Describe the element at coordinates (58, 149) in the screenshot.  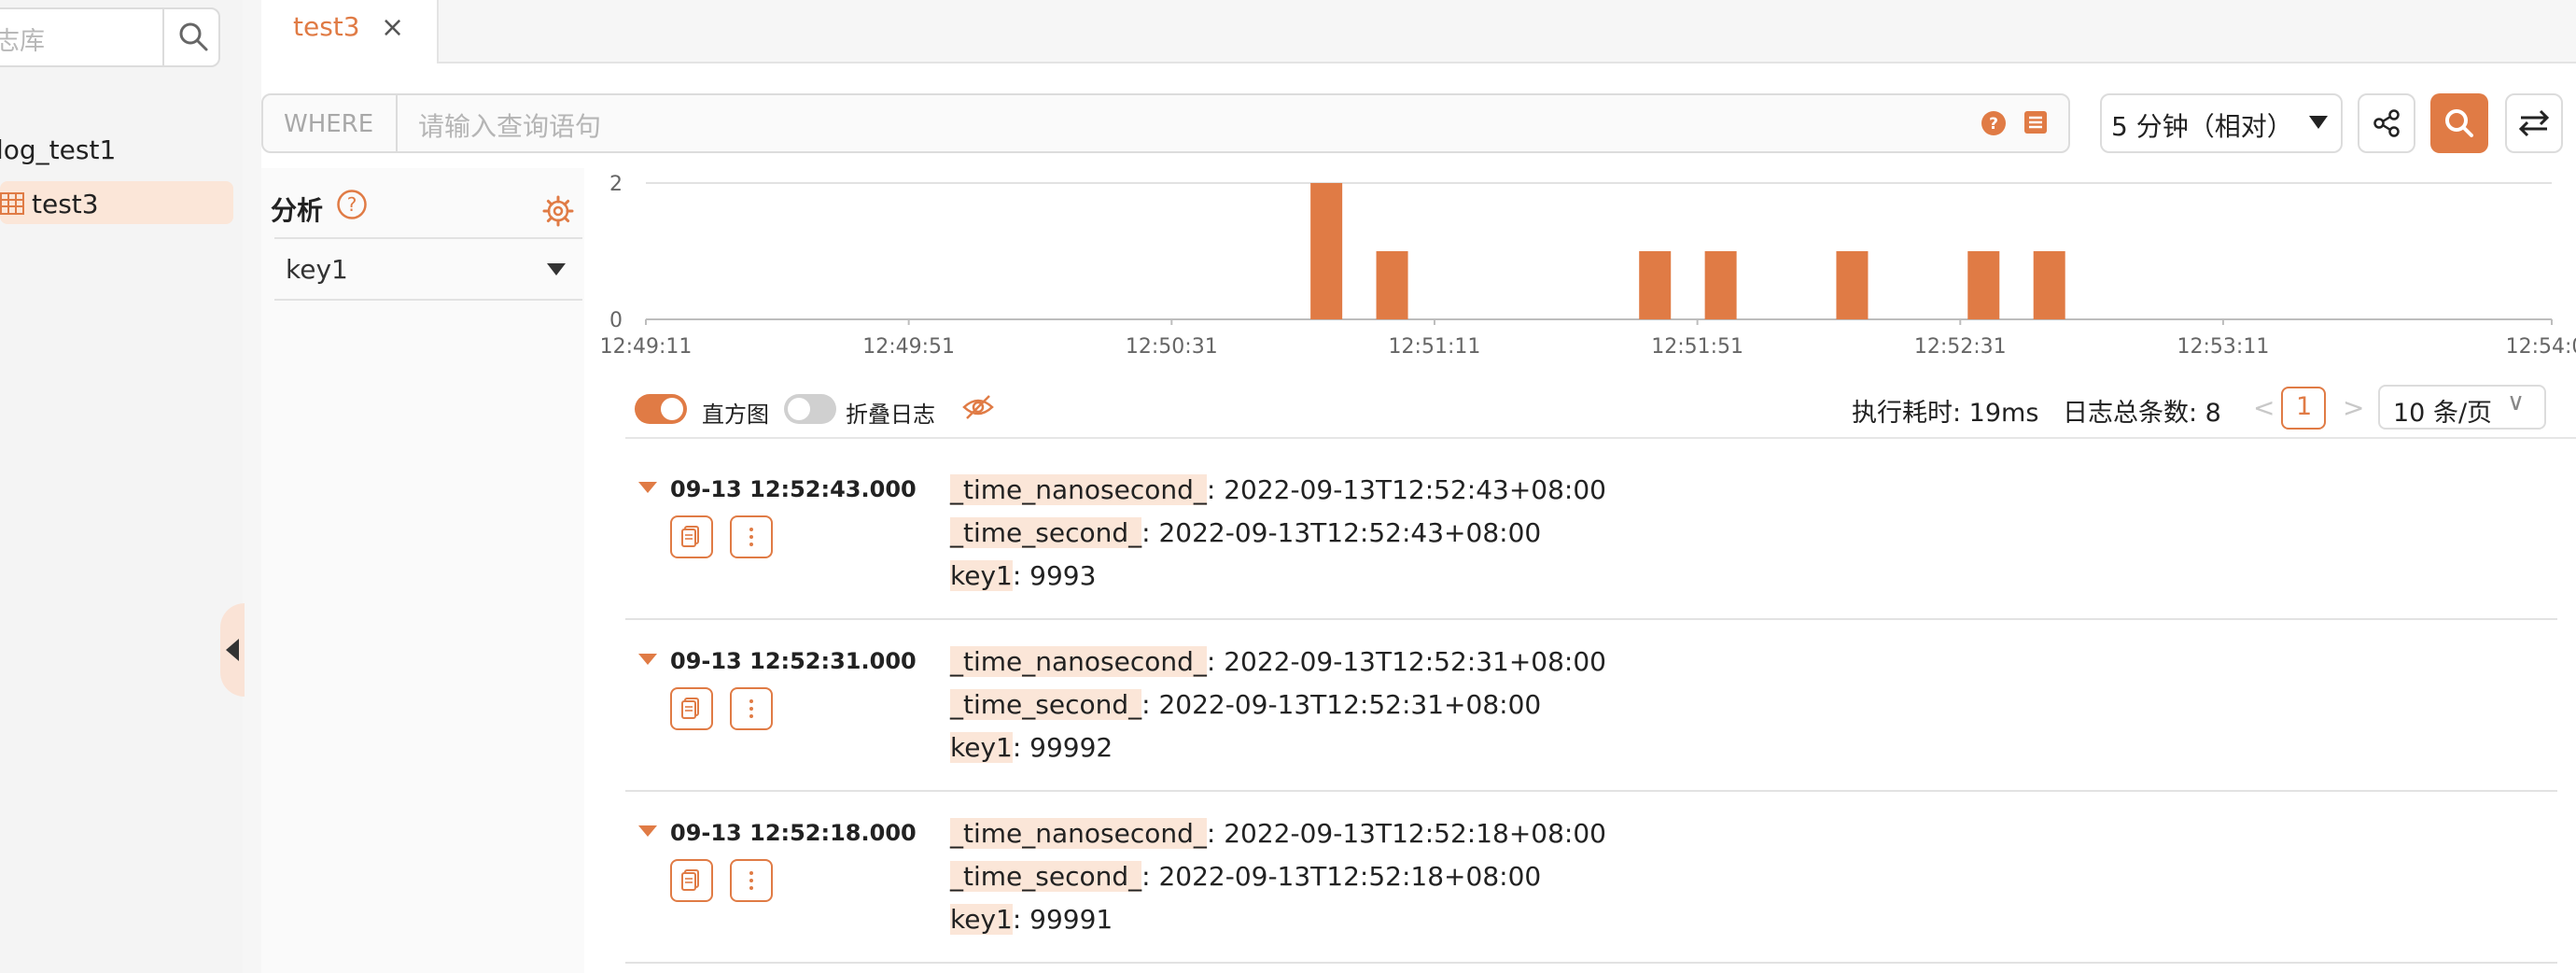
I see `sidebar-item-logstore: log_test1` at that location.